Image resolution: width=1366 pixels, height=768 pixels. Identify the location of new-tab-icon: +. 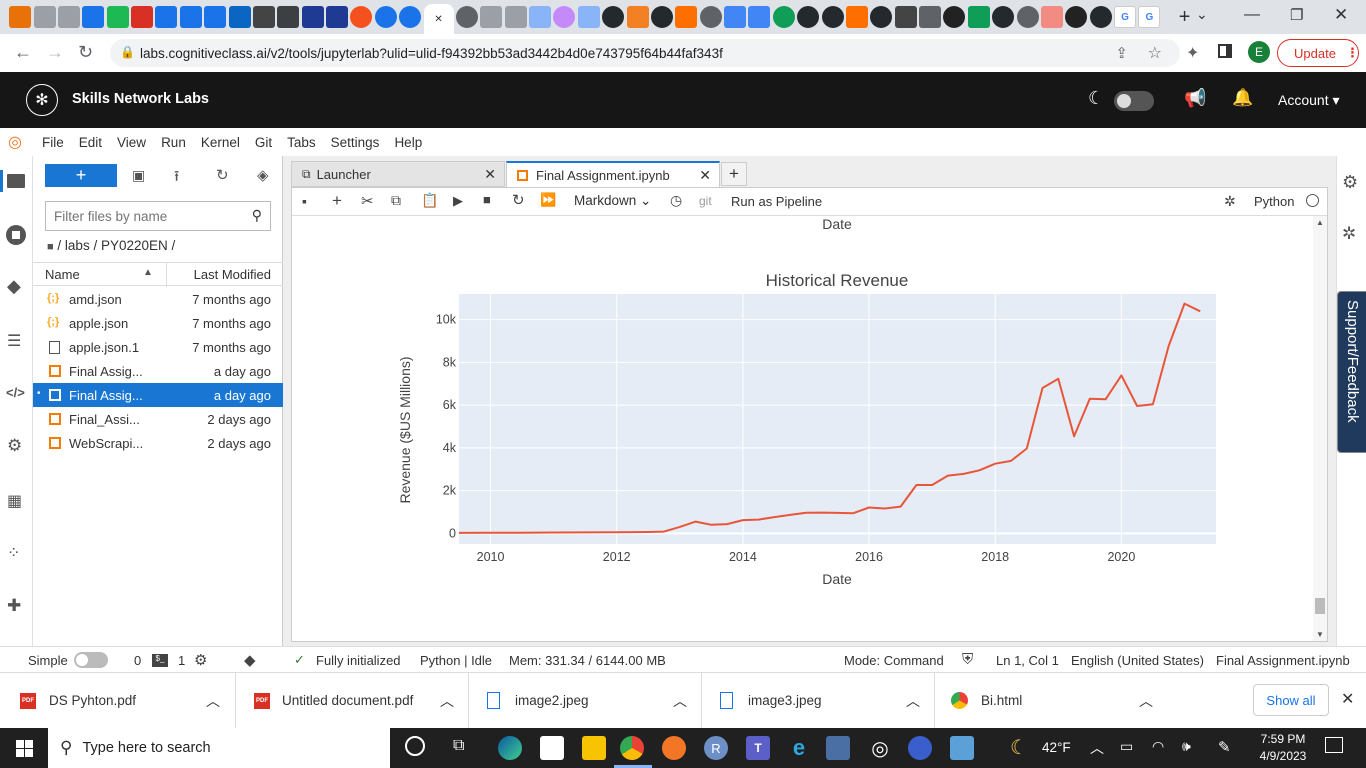
(1185, 17).